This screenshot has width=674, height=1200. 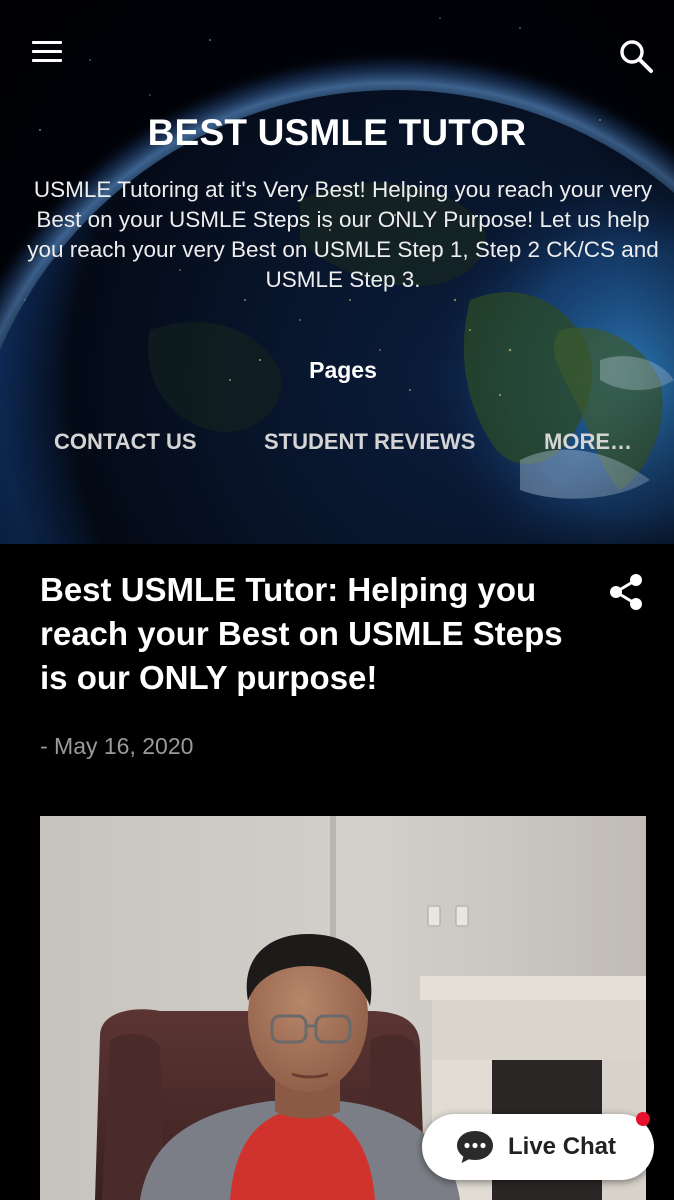 What do you see at coordinates (369, 442) in the screenshot?
I see `nav-item-student-reviews: STUDENT REVIEWS` at bounding box center [369, 442].